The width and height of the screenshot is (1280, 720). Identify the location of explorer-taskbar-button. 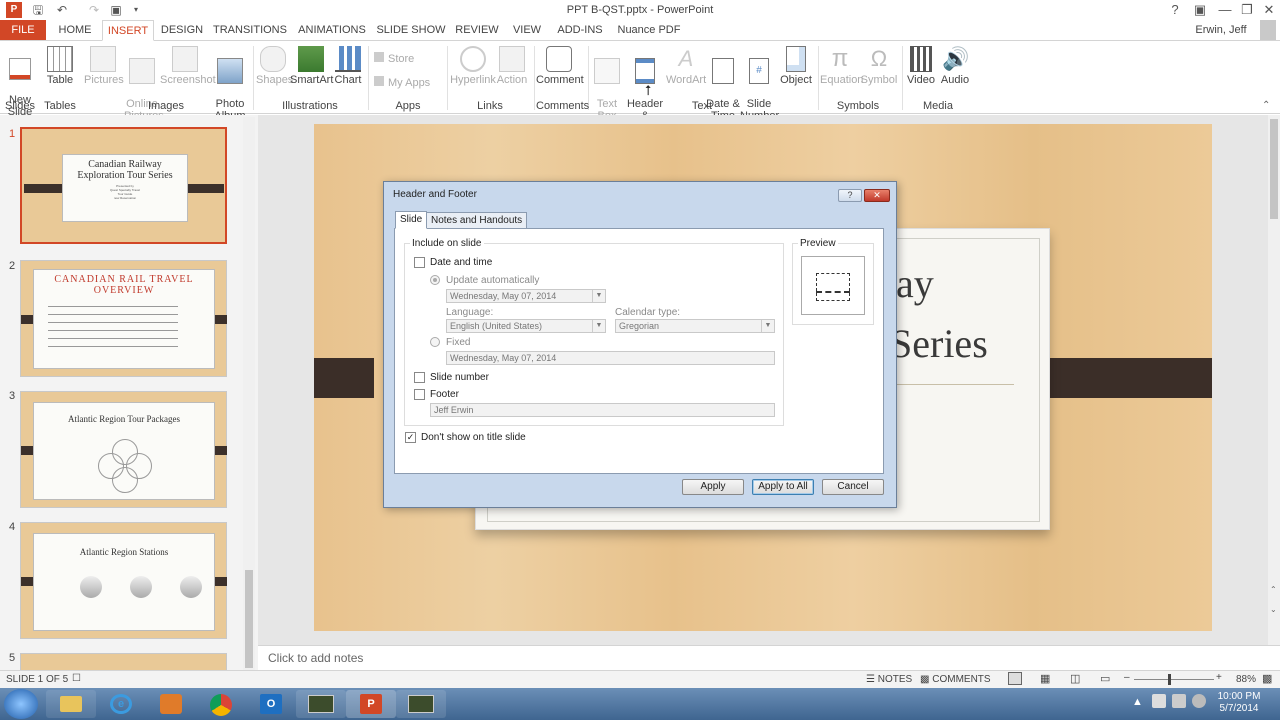
(71, 704).